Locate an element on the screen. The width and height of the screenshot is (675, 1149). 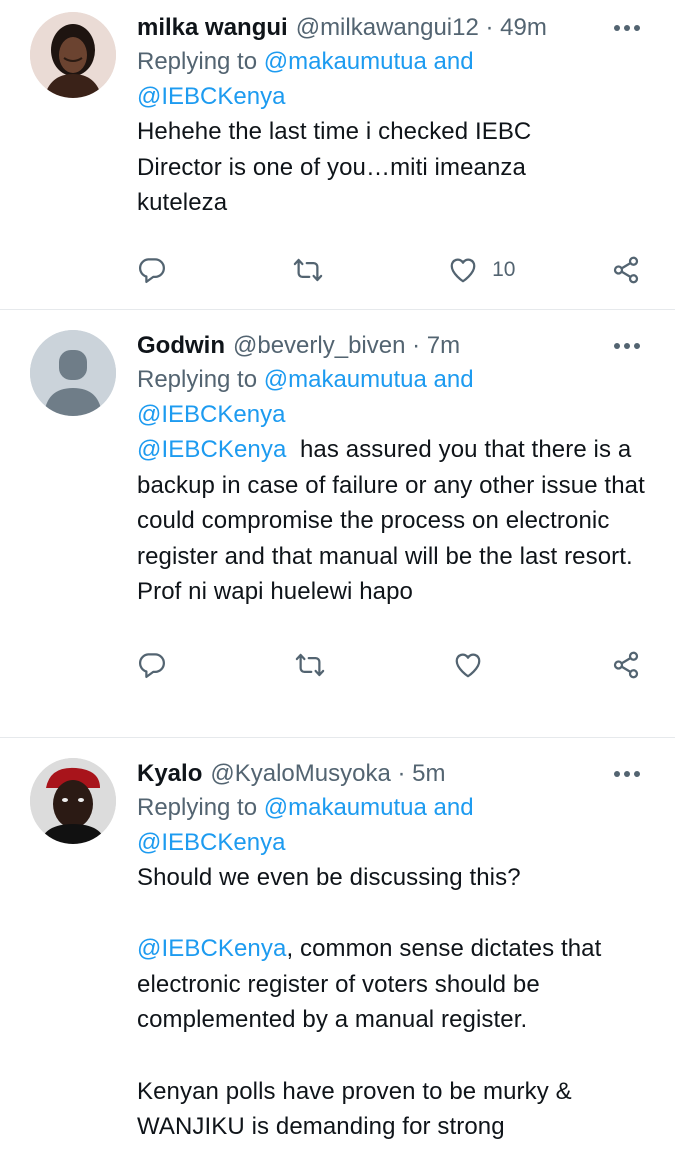
tweet-actions is located at coordinates (391, 665).